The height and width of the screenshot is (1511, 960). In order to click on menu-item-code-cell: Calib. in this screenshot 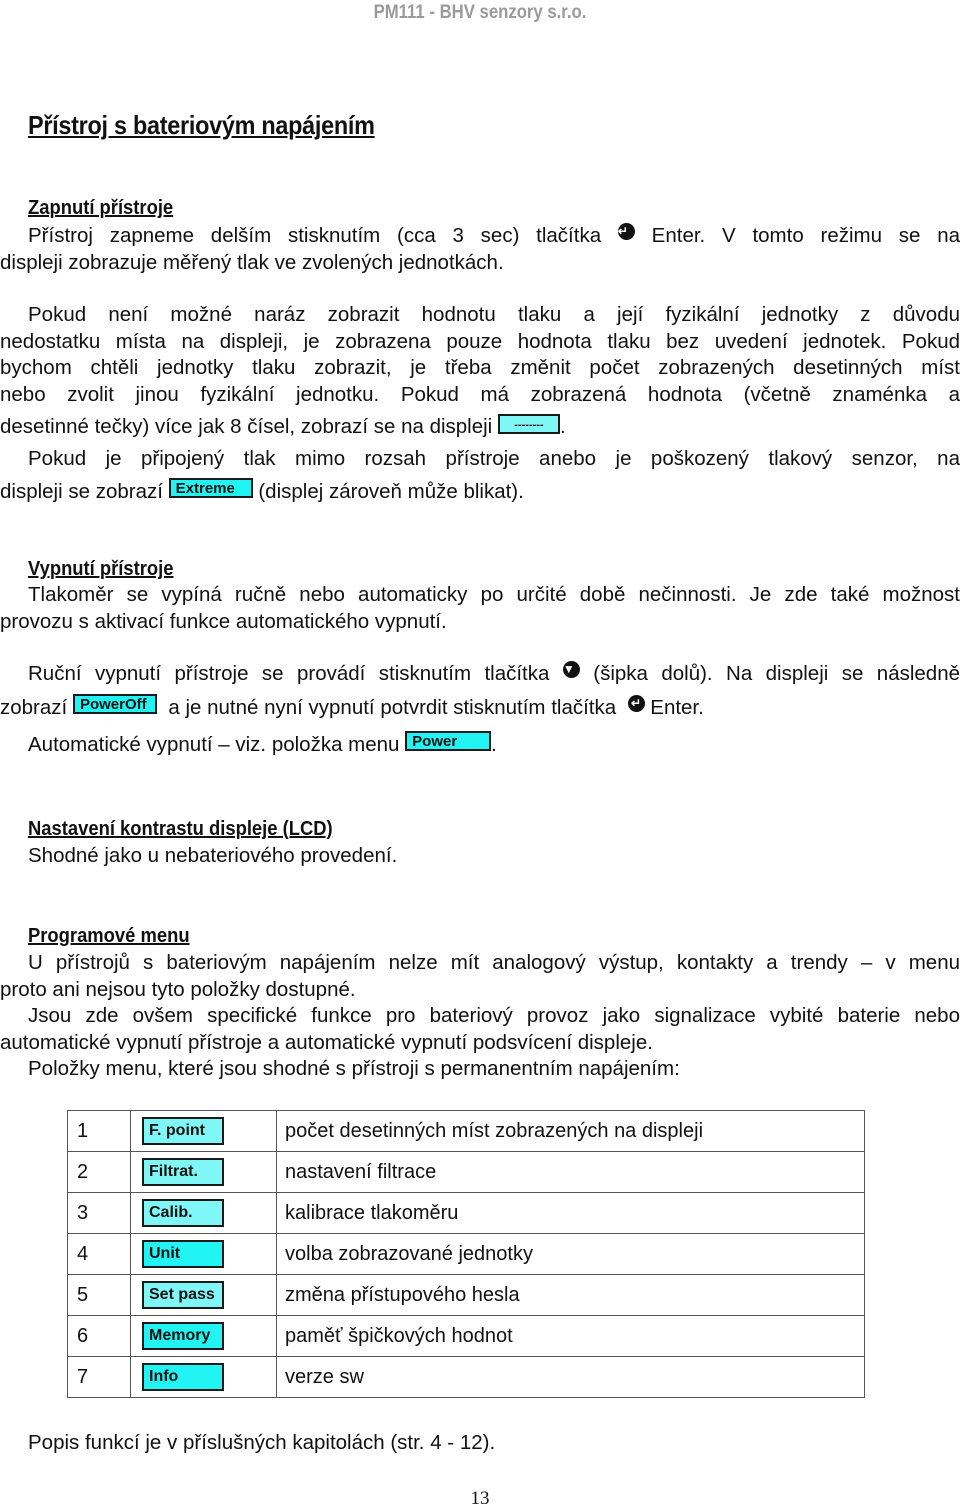, I will do `click(203, 1213)`.